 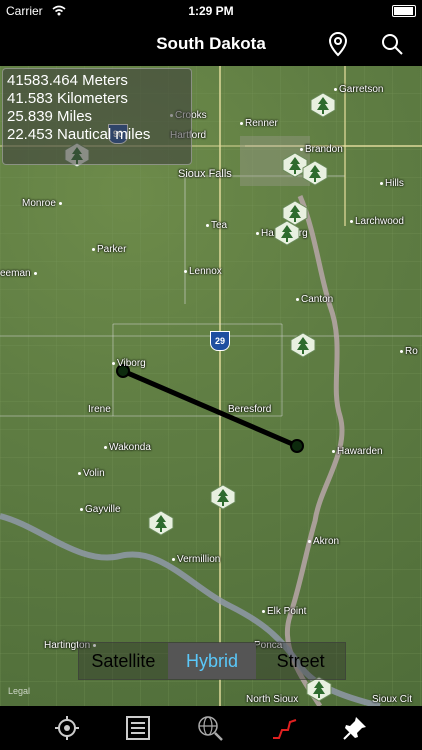 I want to click on globe-search-icon, so click(x=210, y=728).